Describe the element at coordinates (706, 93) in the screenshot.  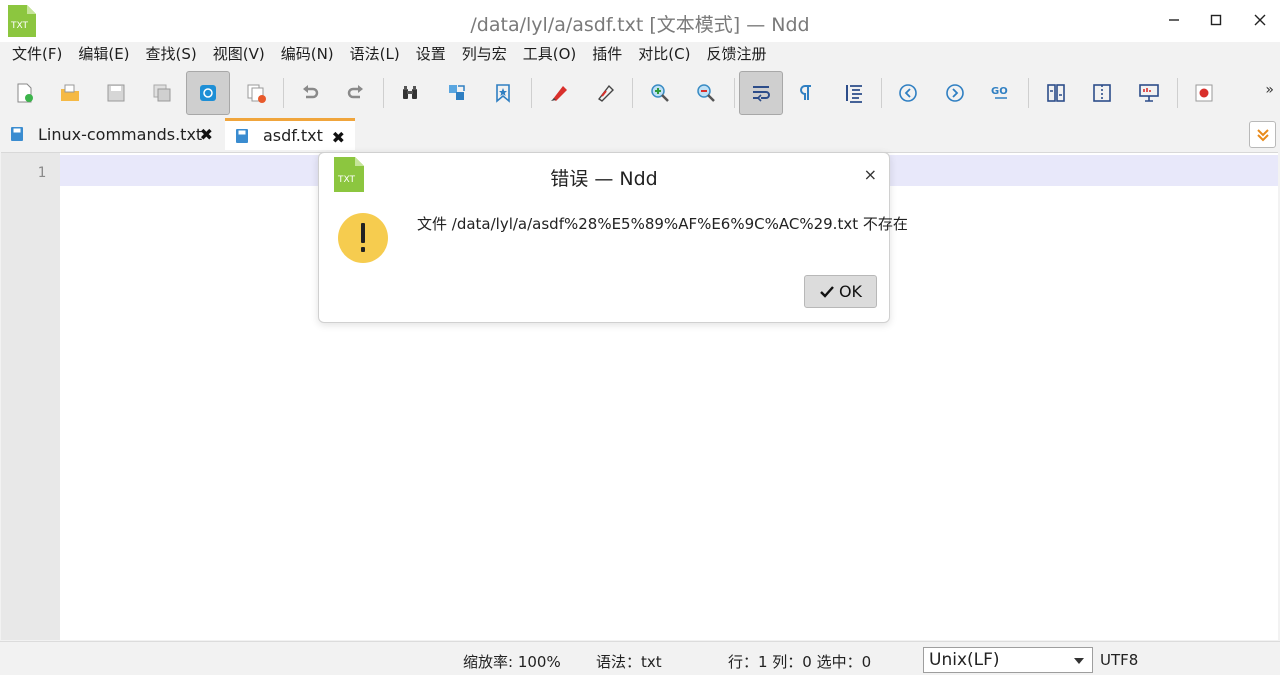
I see `zoom-out-icon` at that location.